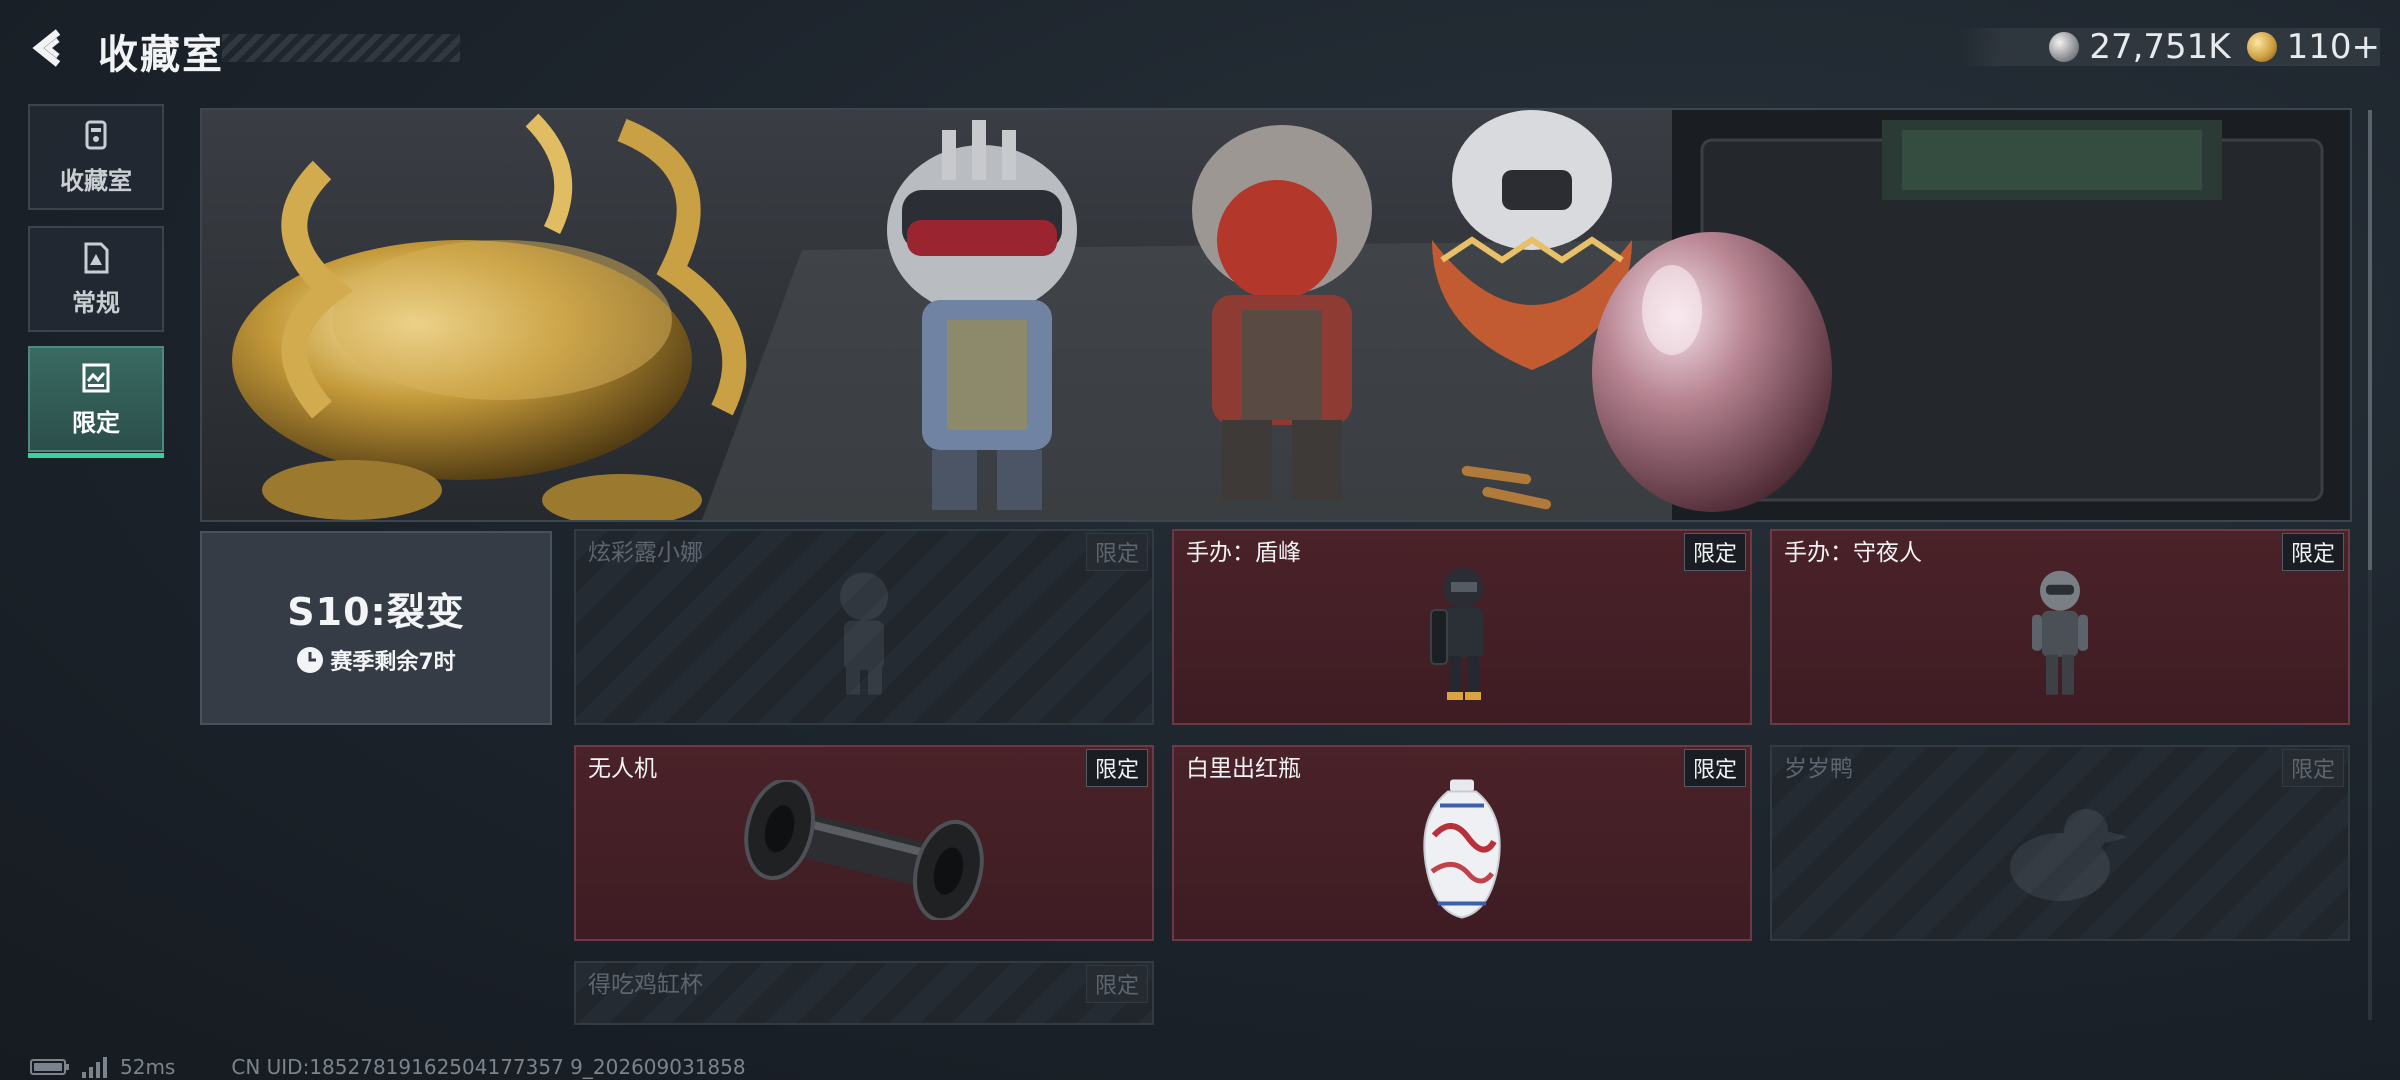  I want to click on sidebar-item-label: 收藏室, so click(96, 180).